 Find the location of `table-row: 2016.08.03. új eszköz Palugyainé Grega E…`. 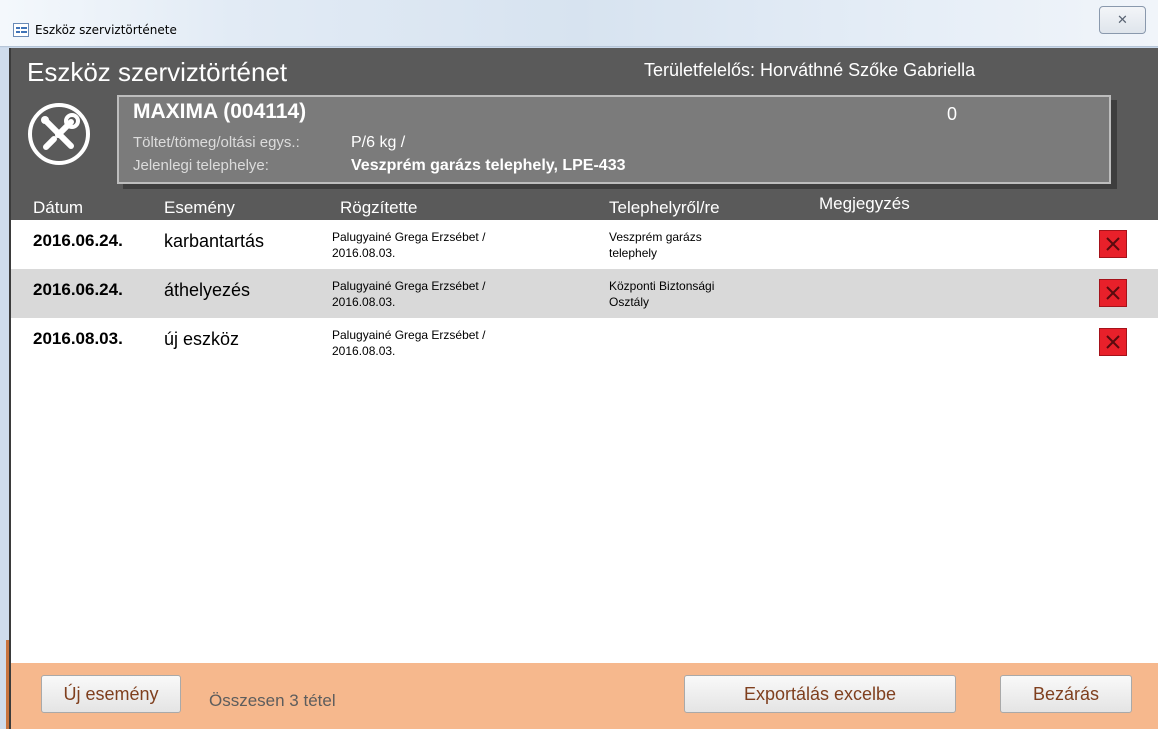

table-row: 2016.08.03. új eszköz Palugyainé Grega E… is located at coordinates (584, 342).